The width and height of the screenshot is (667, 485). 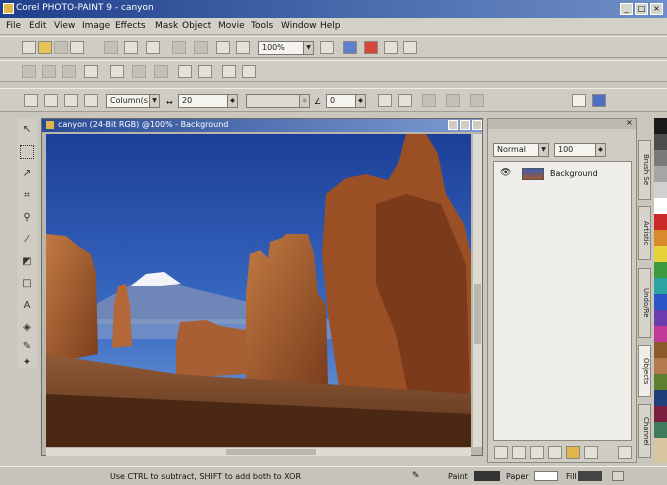 What do you see at coordinates (537, 452) in the screenshot?
I see `combine-icon` at bounding box center [537, 452].